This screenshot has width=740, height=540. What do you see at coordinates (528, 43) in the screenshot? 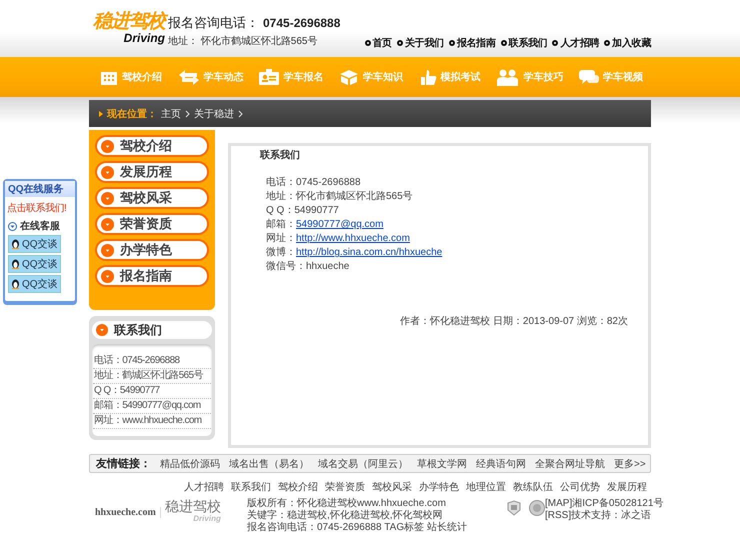
I see `top-link: 联系我们` at bounding box center [528, 43].